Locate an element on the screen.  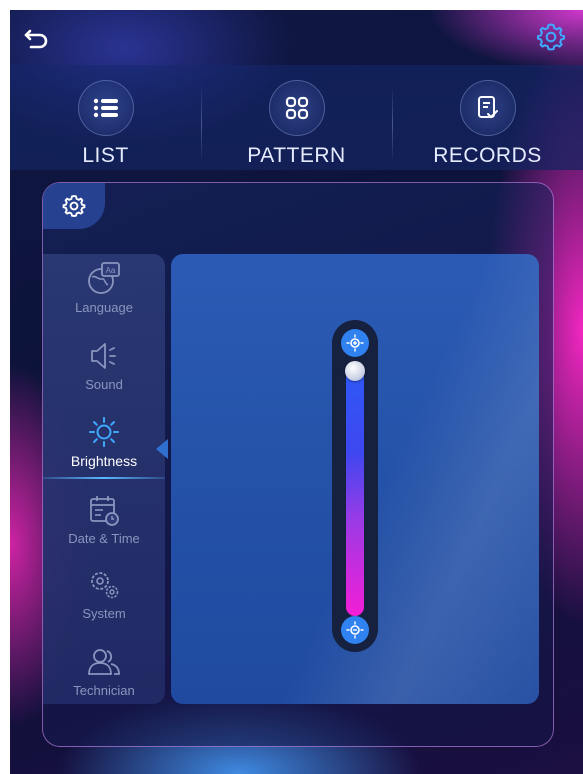
sidebar-item-label: System is located at coordinates (104, 613).